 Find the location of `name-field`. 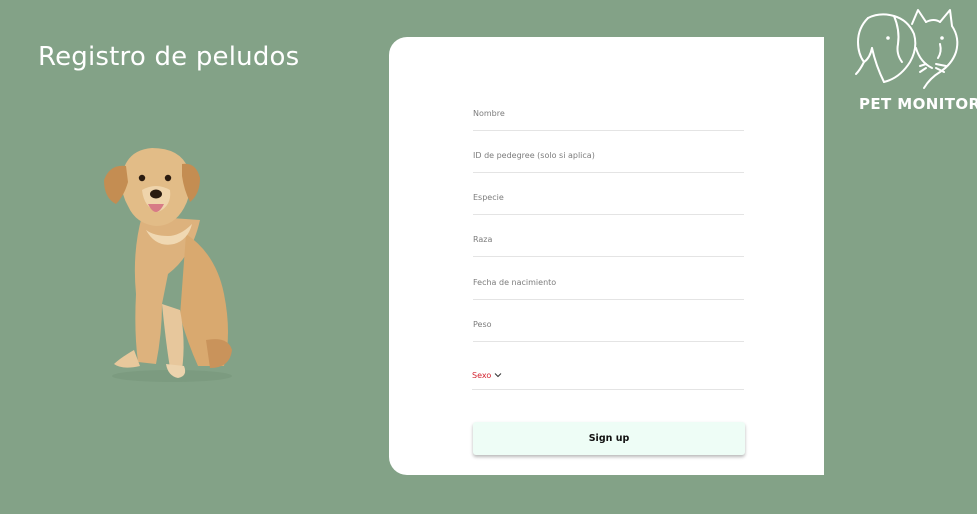

name-field is located at coordinates (608, 114).